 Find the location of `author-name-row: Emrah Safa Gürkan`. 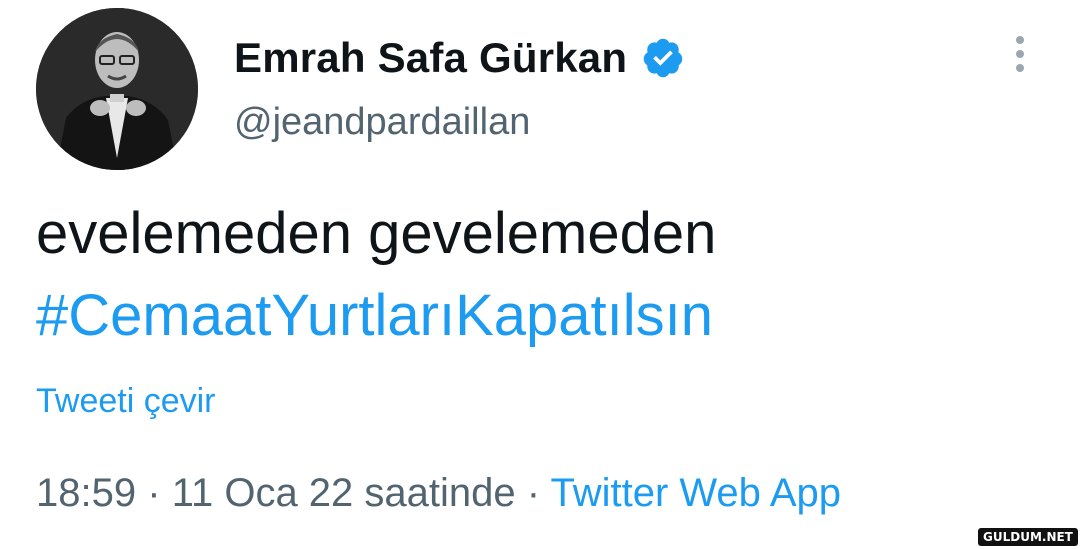

author-name-row: Emrah Safa Gürkan is located at coordinates (459, 58).